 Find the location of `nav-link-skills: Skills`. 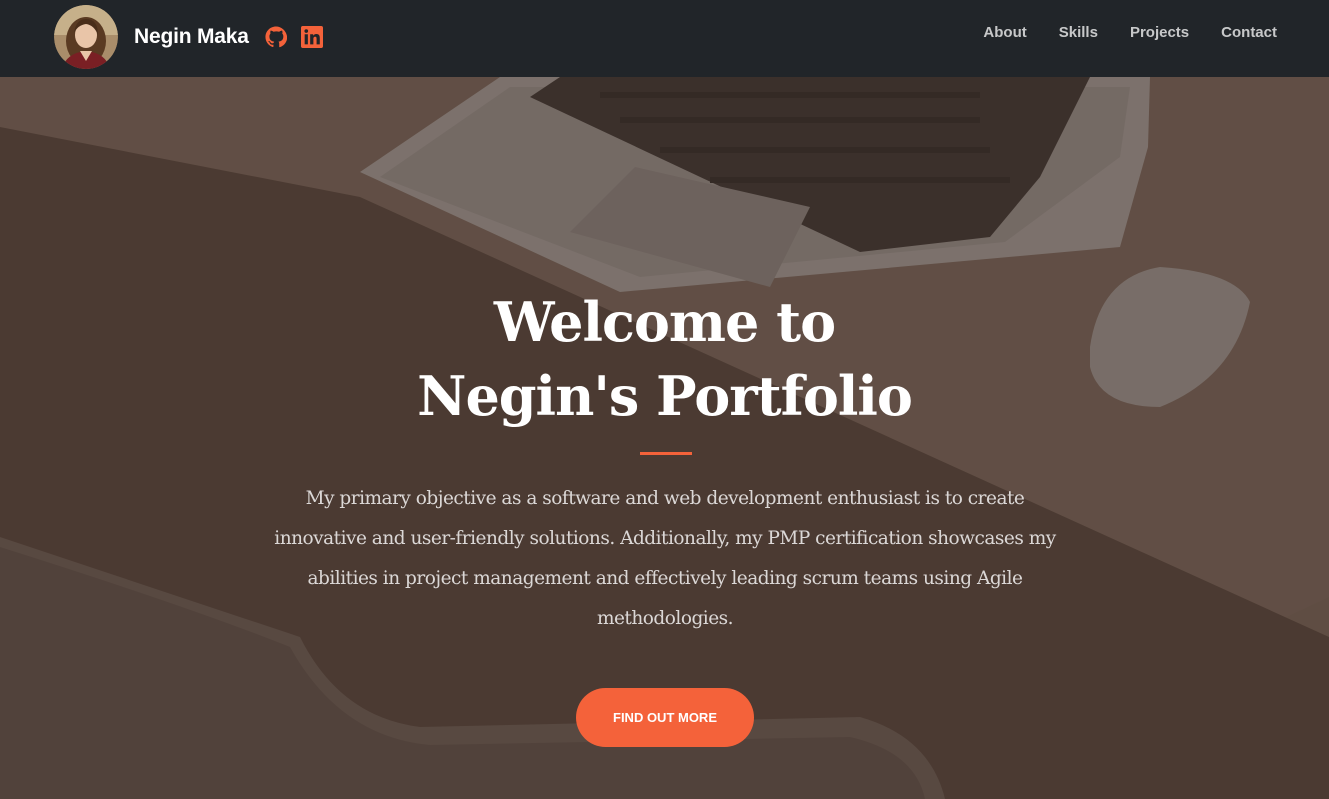

nav-link-skills: Skills is located at coordinates (1078, 32).